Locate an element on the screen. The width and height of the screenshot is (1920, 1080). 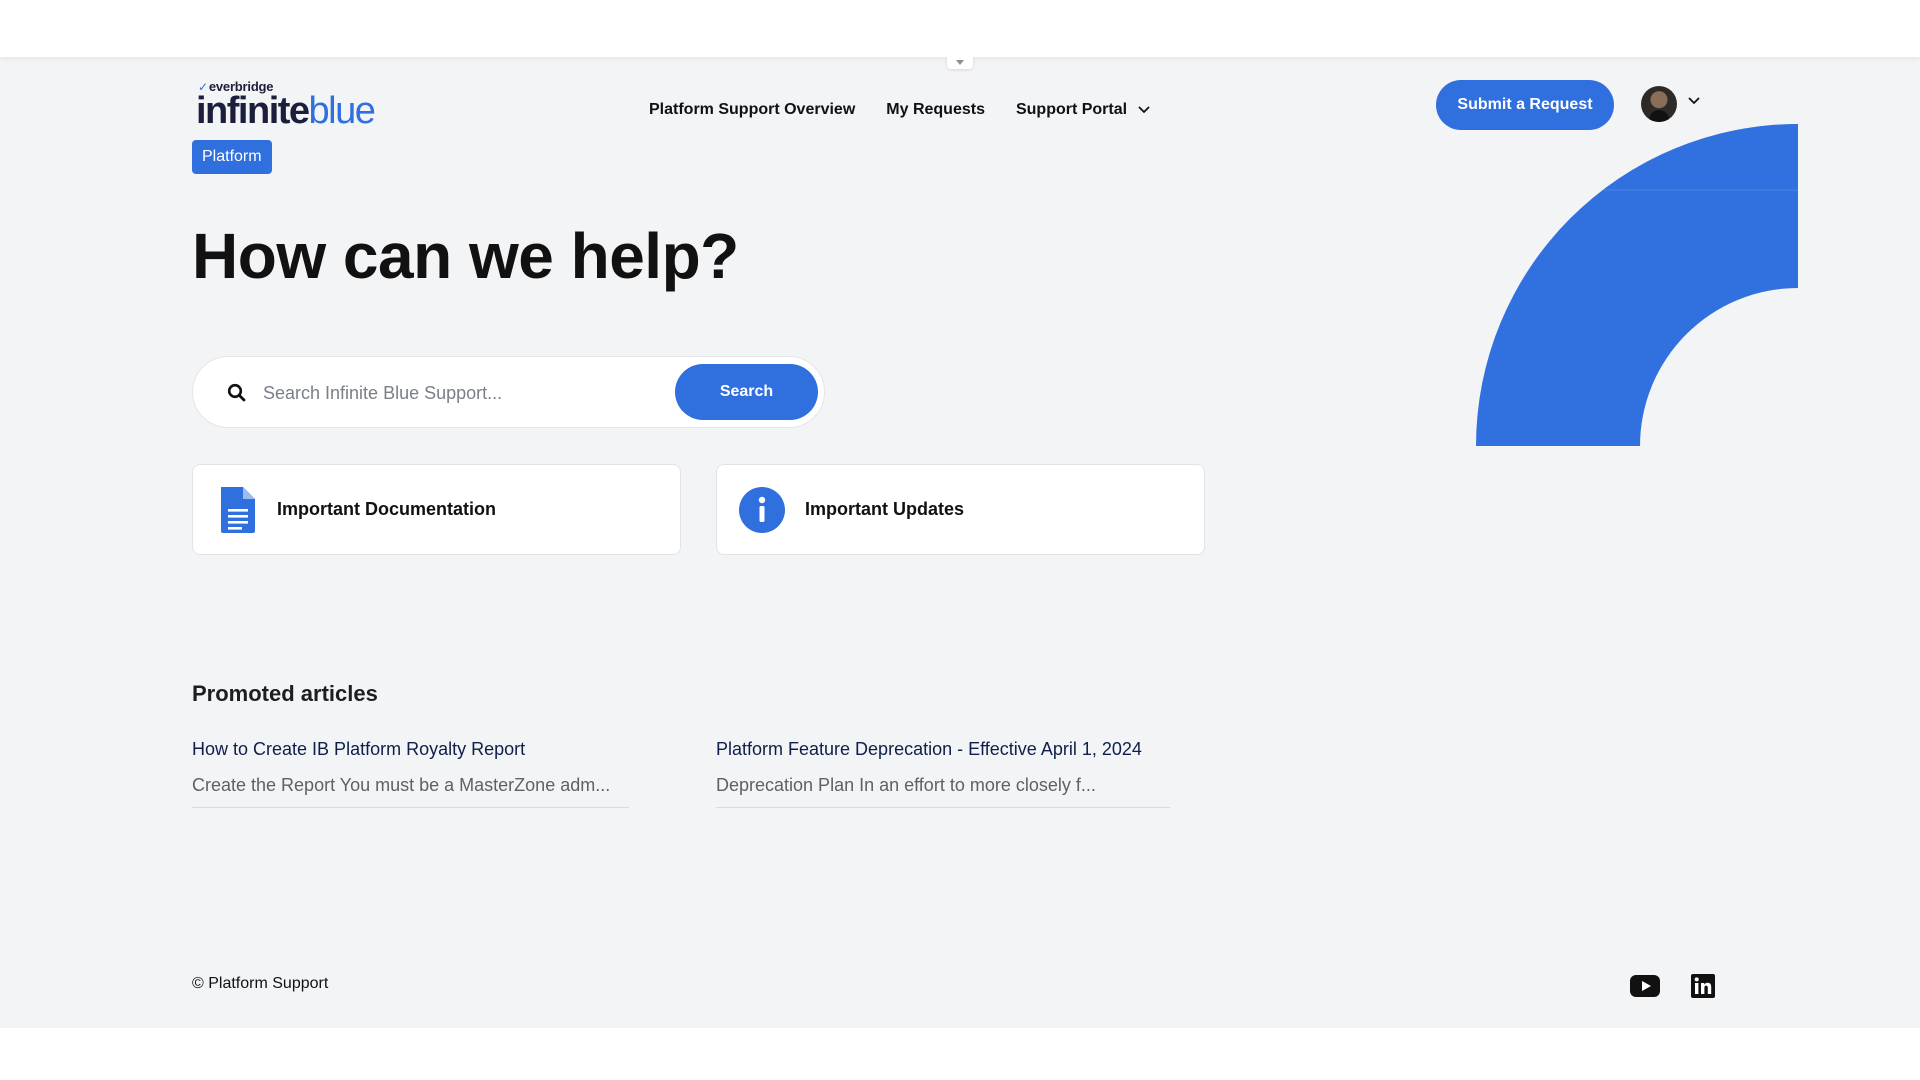
collapse-handle is located at coordinates (960, 63).